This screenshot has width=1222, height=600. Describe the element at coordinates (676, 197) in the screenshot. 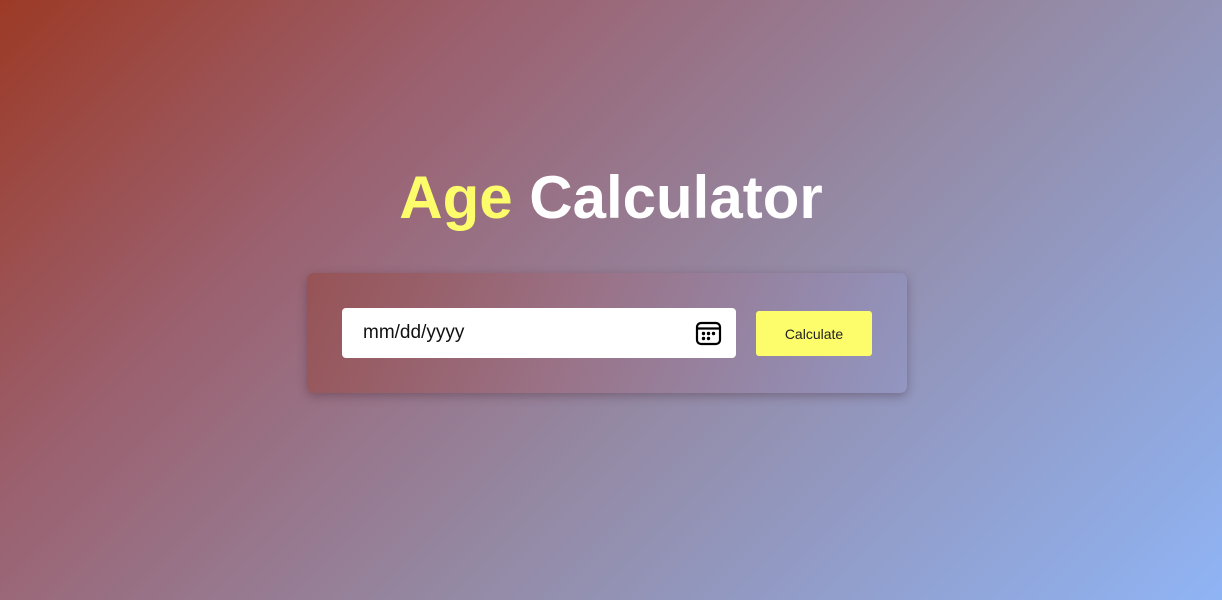

I see `title-rest: Calculator` at that location.